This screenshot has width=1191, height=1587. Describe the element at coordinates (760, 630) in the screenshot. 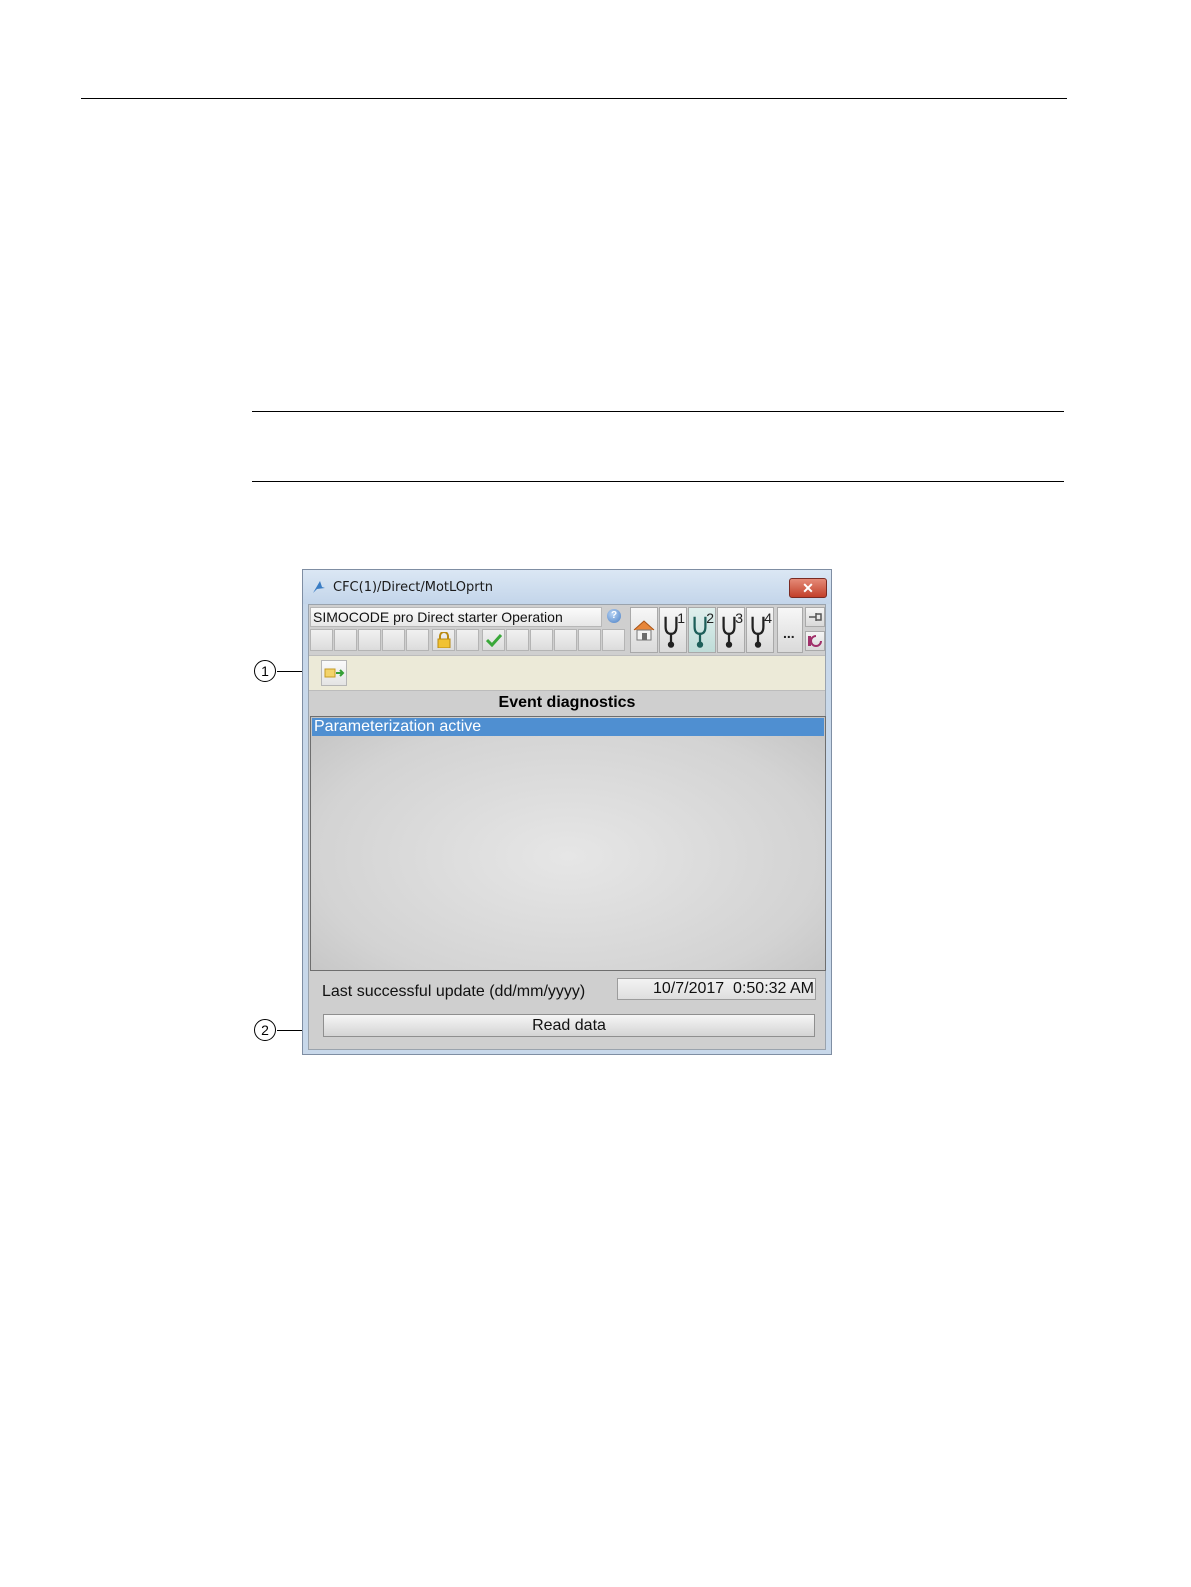

I see `diagnostic-view-4-button: 4` at that location.